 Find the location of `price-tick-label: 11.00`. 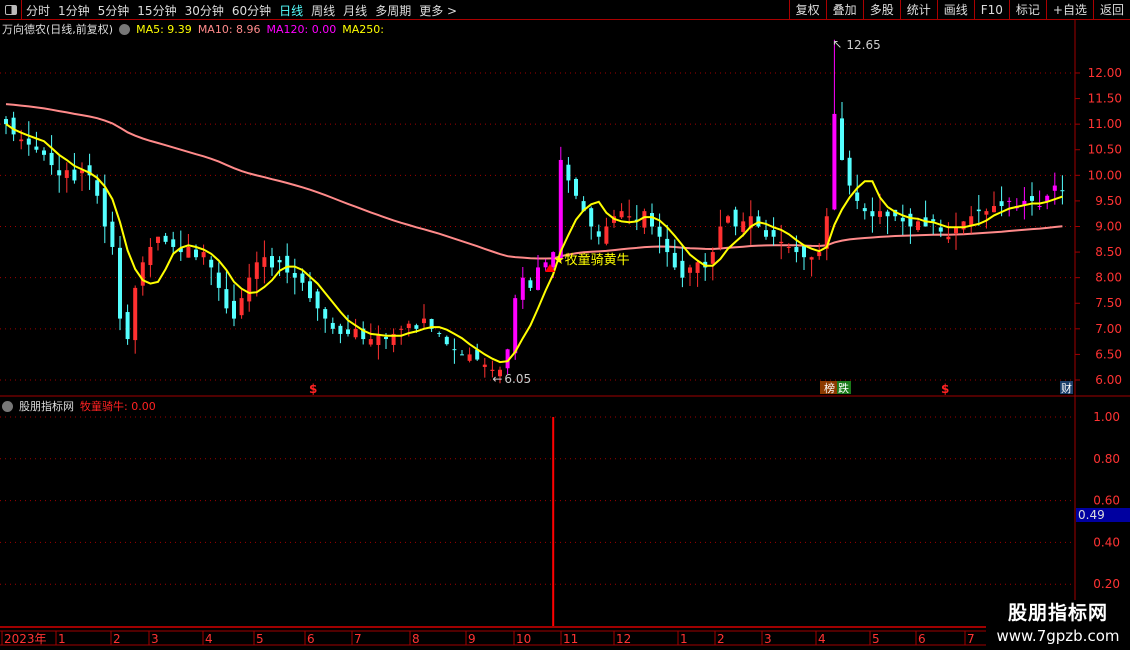

price-tick-label: 11.00 is located at coordinates (1105, 124).